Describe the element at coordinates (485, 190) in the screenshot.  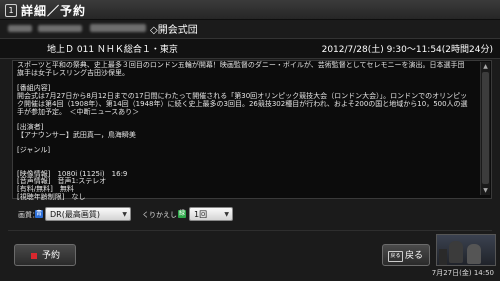
I see `scroll-down-arrow-icon: ▼` at that location.